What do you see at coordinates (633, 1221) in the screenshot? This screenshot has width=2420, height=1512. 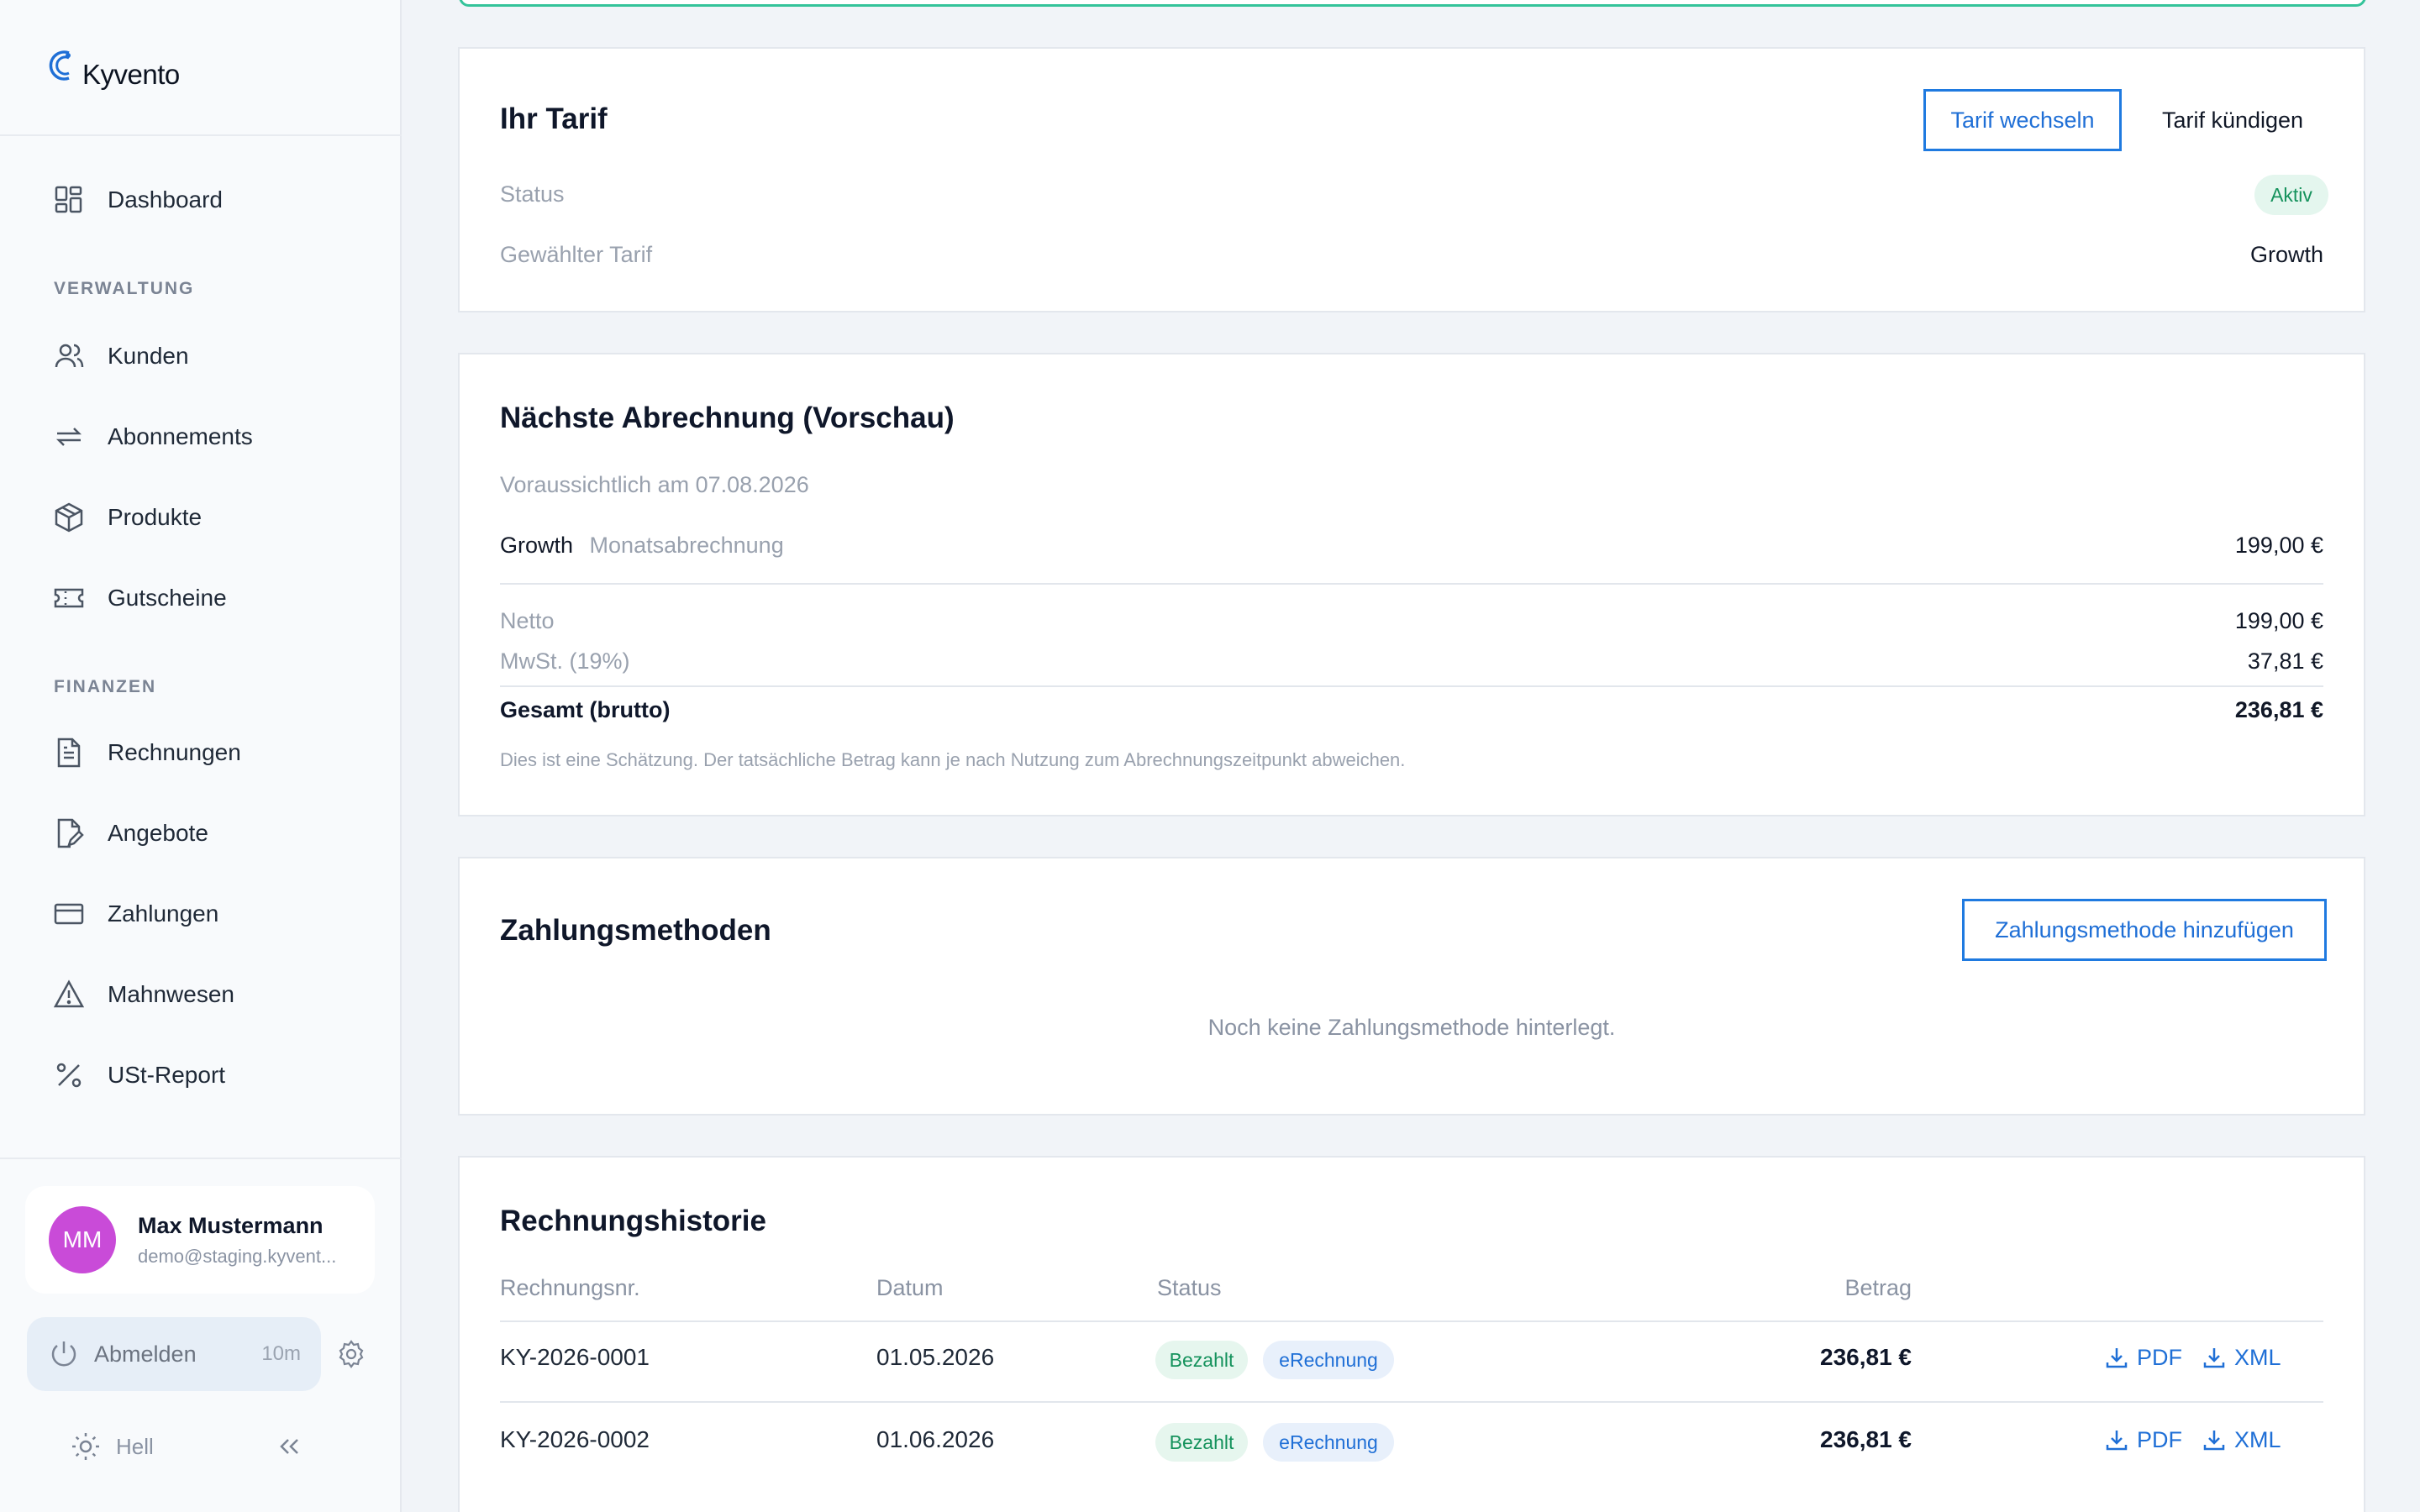 I see `invoice-history-title: Rechnungshistorie` at bounding box center [633, 1221].